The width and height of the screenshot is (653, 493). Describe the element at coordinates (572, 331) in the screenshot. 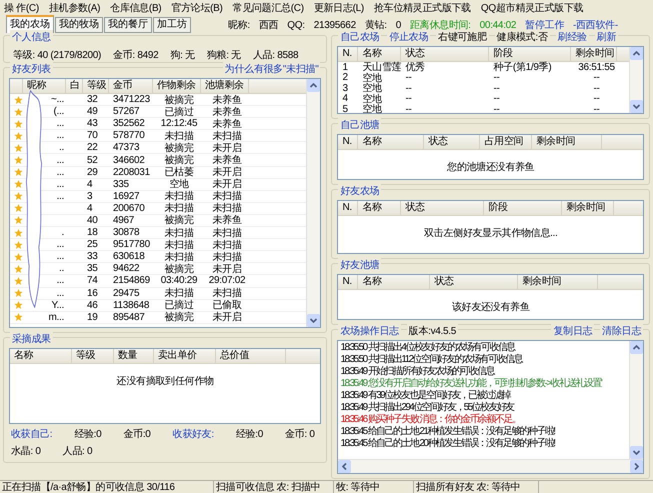

I see `log-action-link: 复制日志` at that location.